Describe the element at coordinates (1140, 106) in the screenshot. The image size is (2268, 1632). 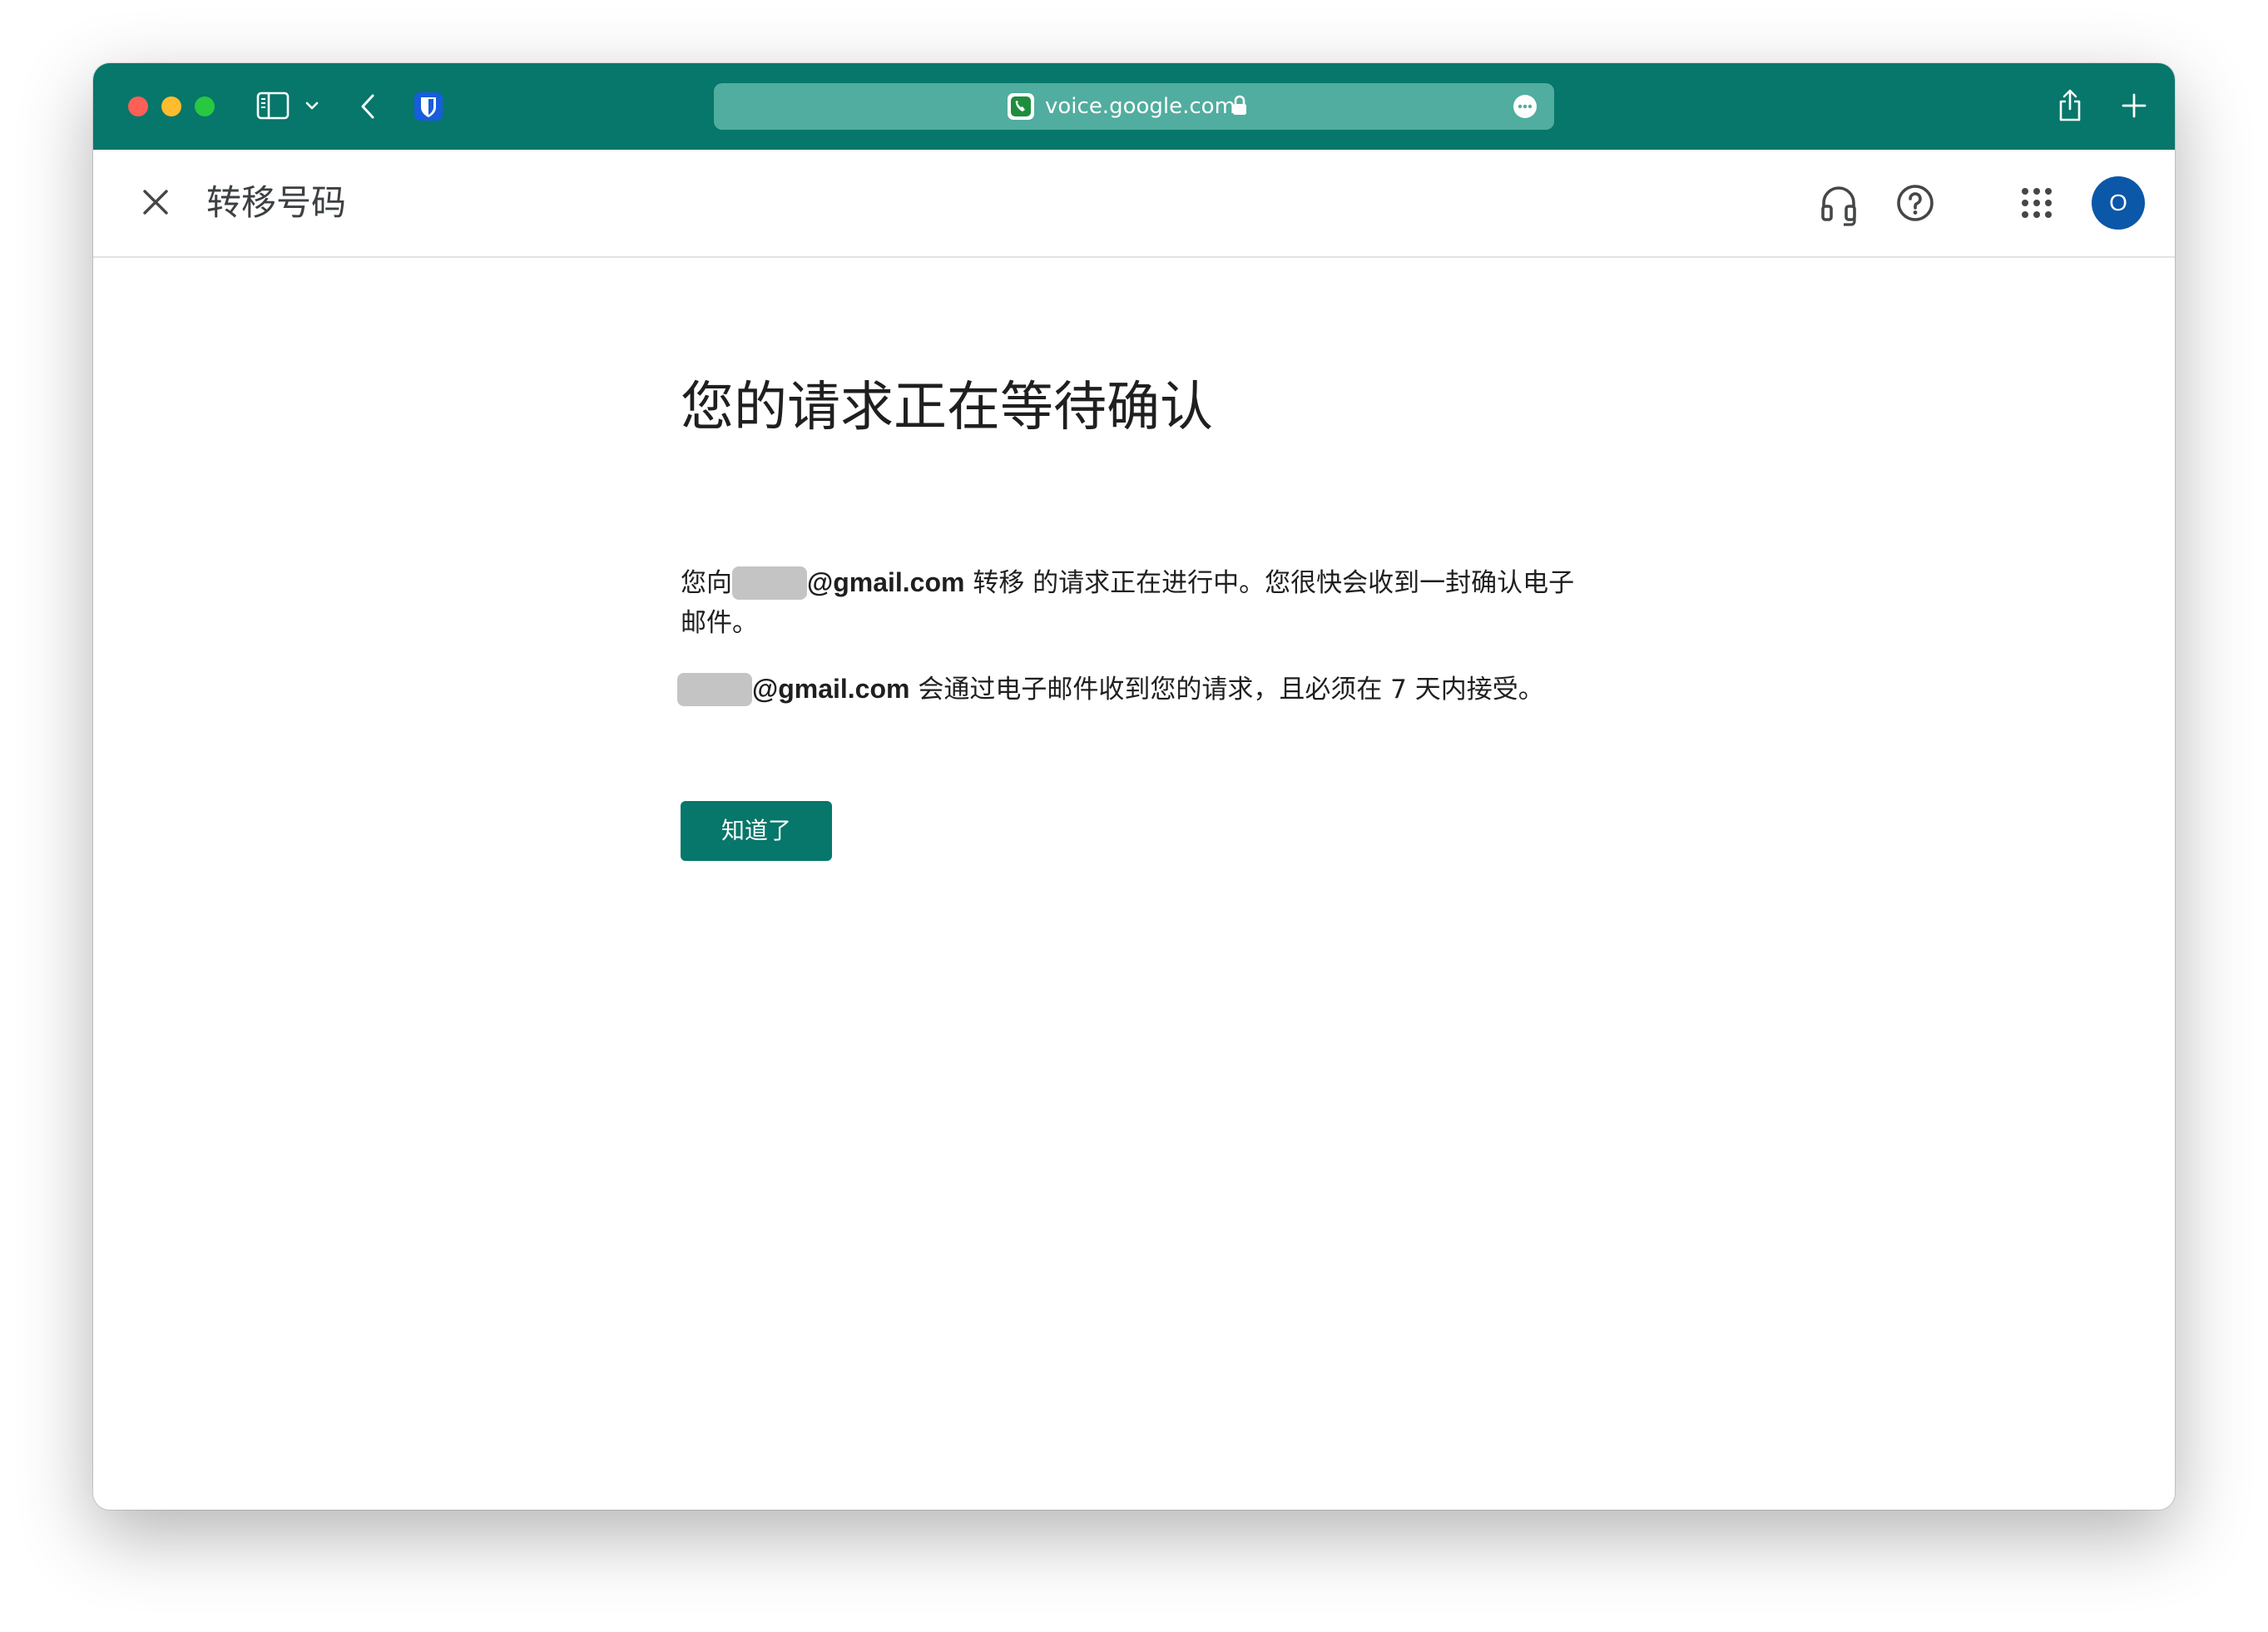
I see `url-text: voice.google.com` at that location.